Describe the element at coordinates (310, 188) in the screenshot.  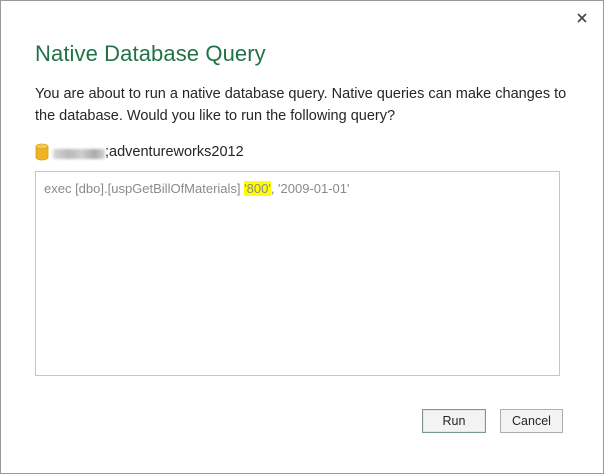
I see `query-text-part2: , '2009-01-01'` at that location.